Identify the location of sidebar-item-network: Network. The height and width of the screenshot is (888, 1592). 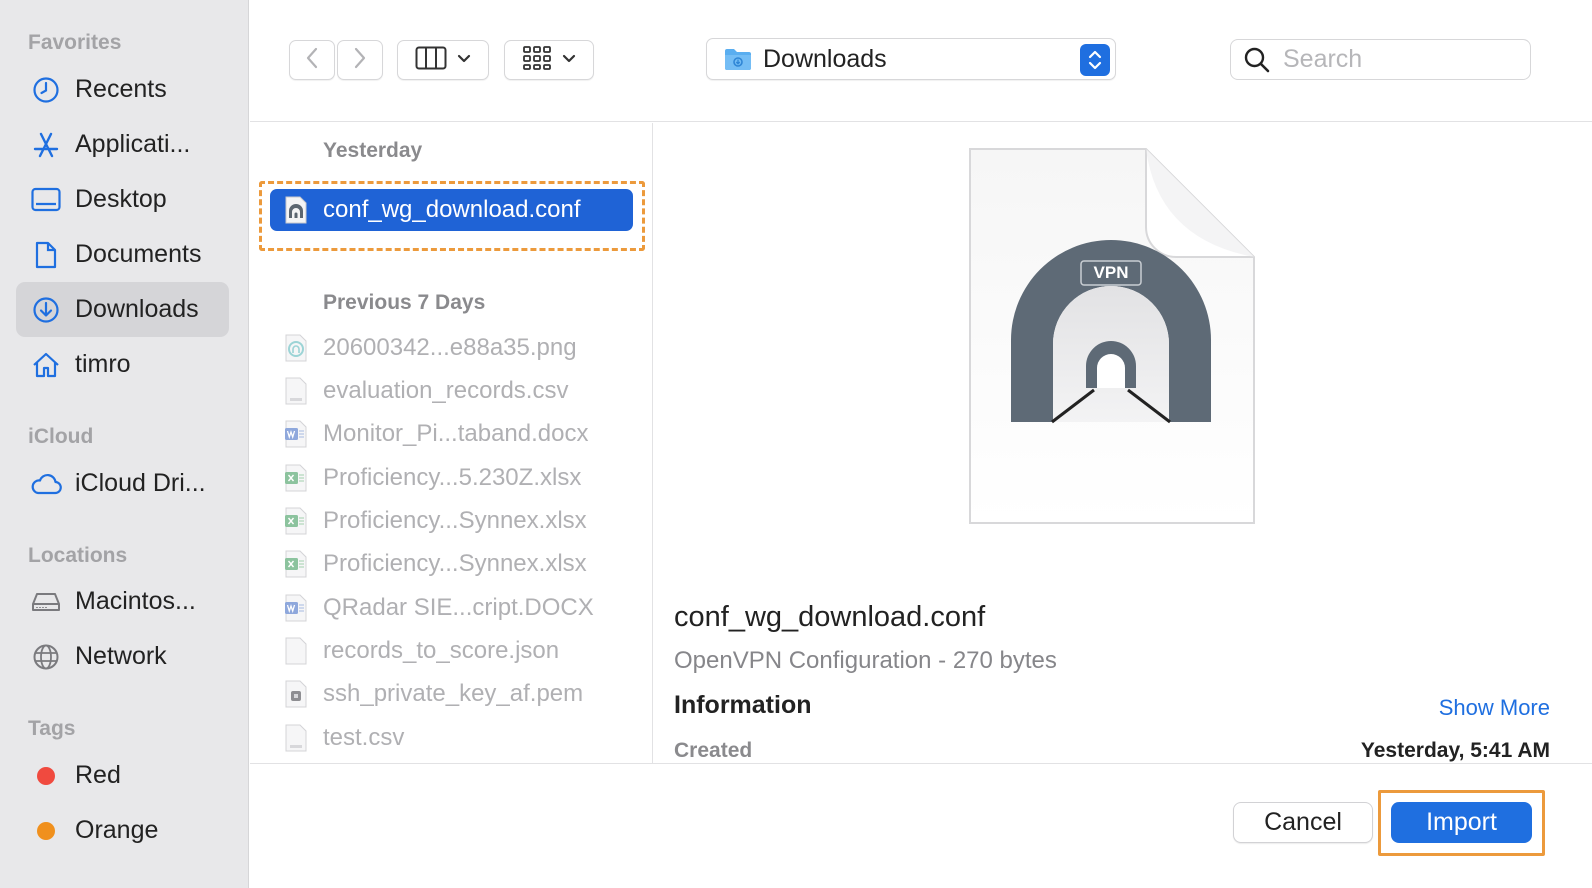
(122, 656).